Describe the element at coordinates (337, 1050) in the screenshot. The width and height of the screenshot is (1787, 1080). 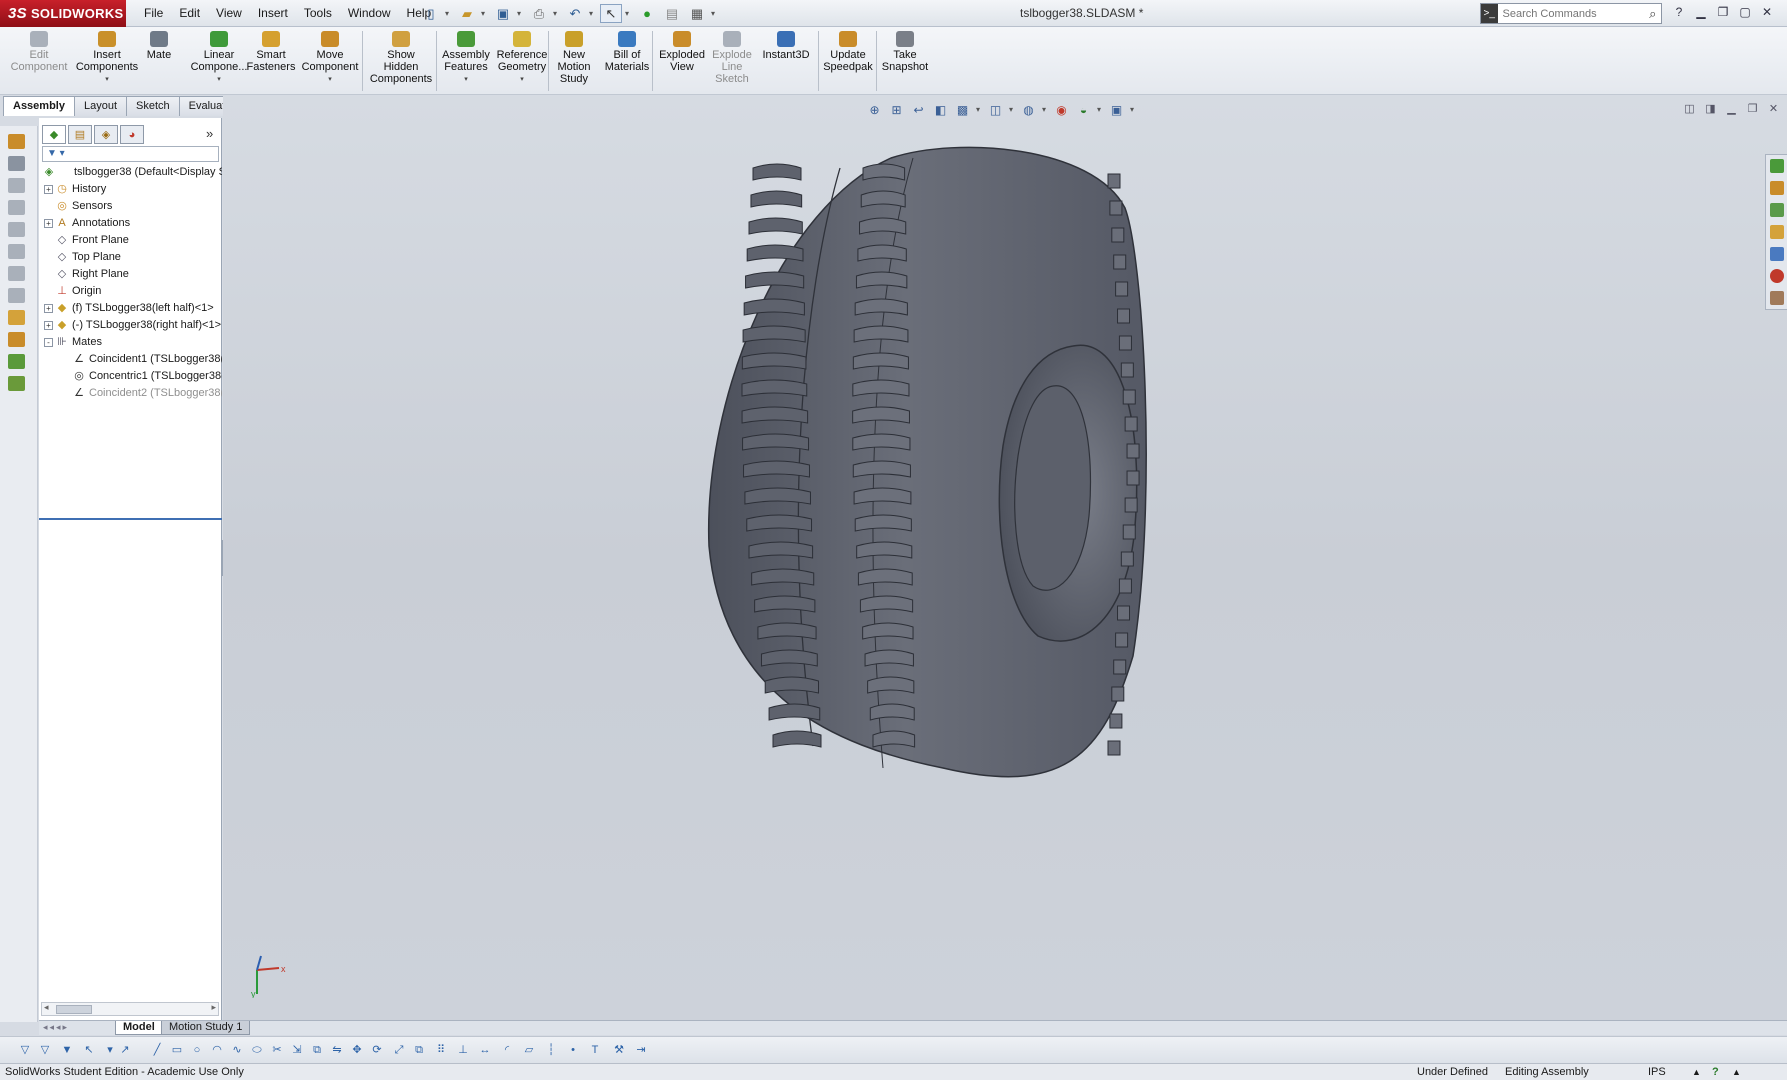
I see `mirror-icon: ⇋` at that location.